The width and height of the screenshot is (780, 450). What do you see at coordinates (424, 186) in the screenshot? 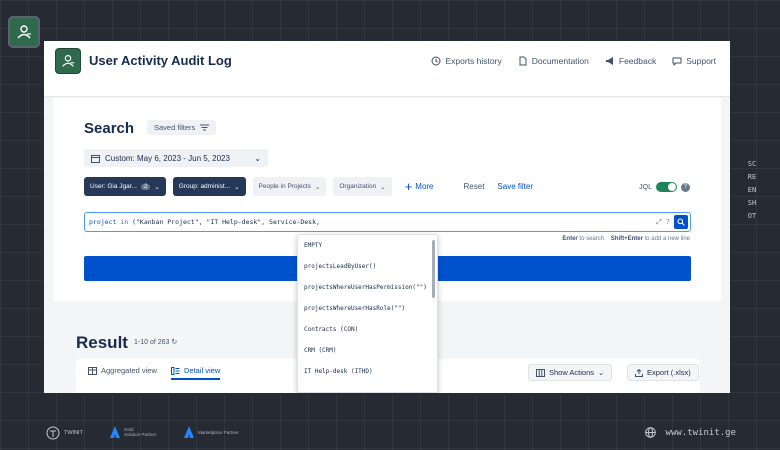
I see `more-label: More` at bounding box center [424, 186].